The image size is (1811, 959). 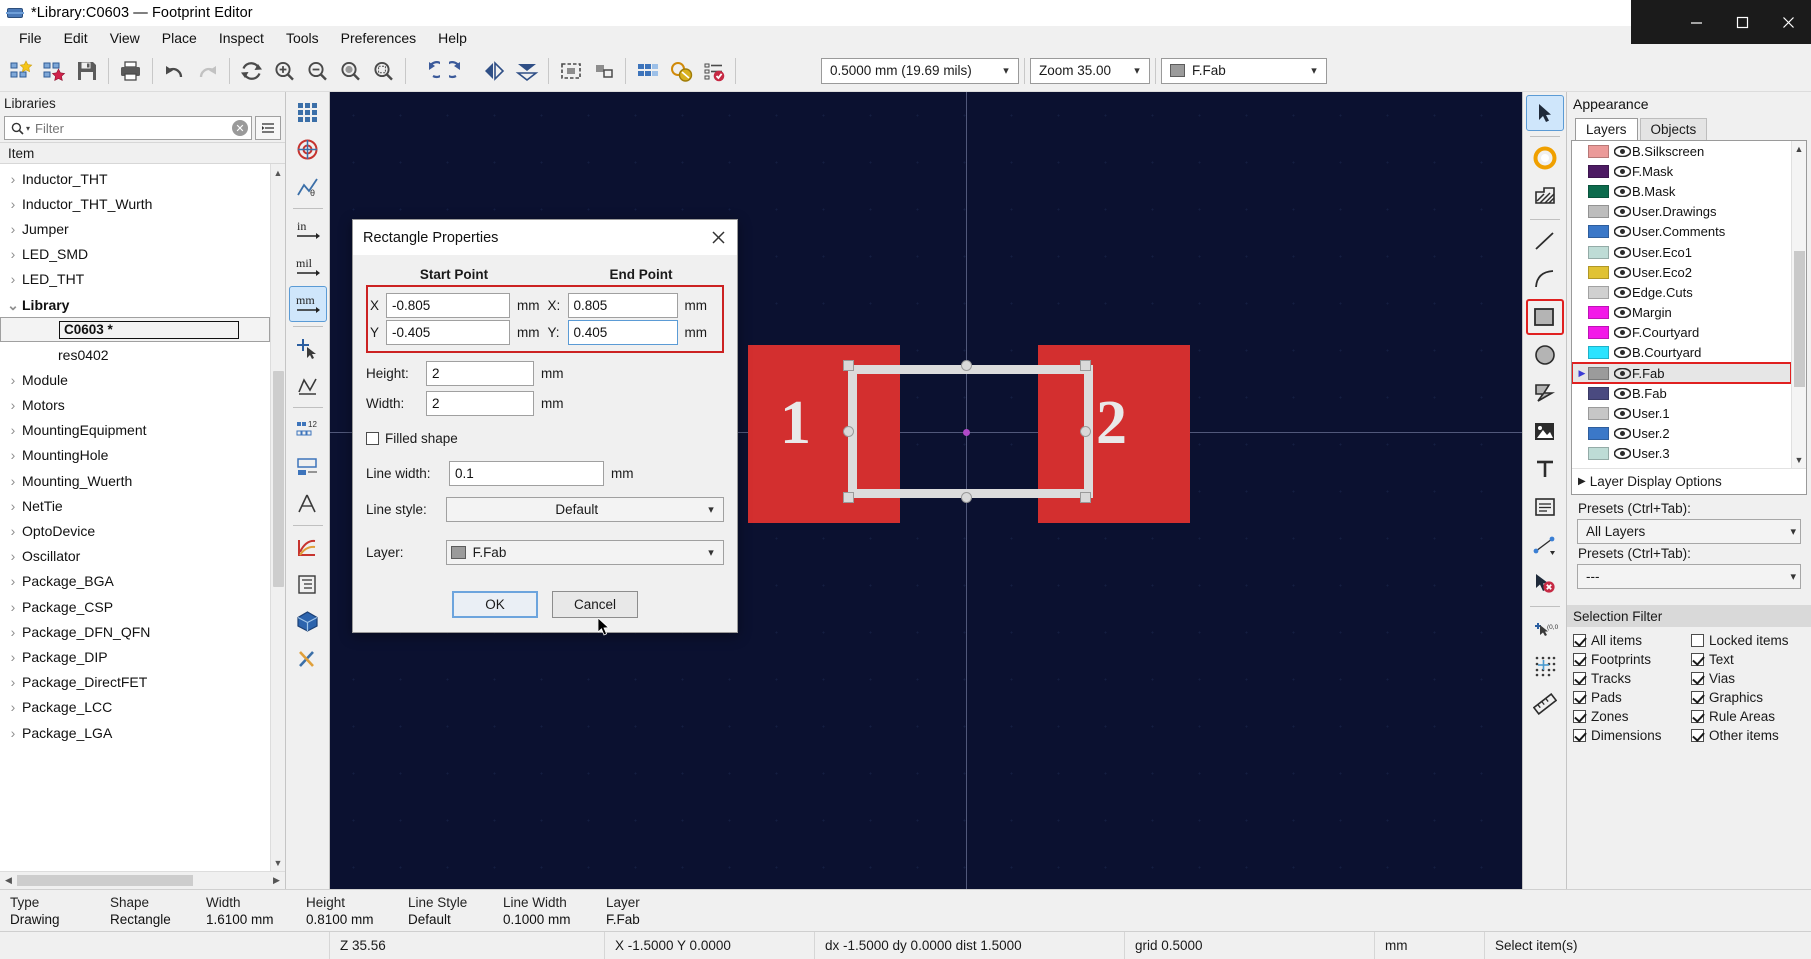 What do you see at coordinates (1681, 232) in the screenshot?
I see `layer-row: User.Comments` at bounding box center [1681, 232].